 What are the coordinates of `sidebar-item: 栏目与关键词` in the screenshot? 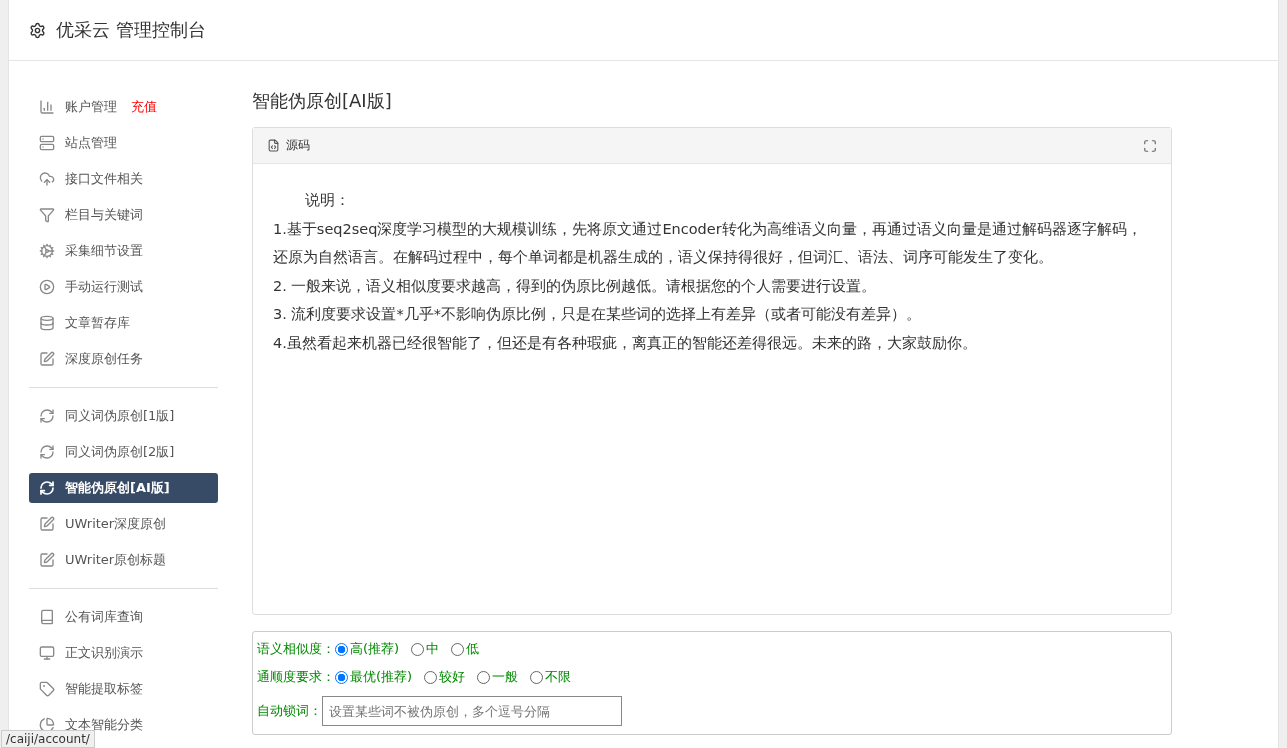 It's located at (123, 215).